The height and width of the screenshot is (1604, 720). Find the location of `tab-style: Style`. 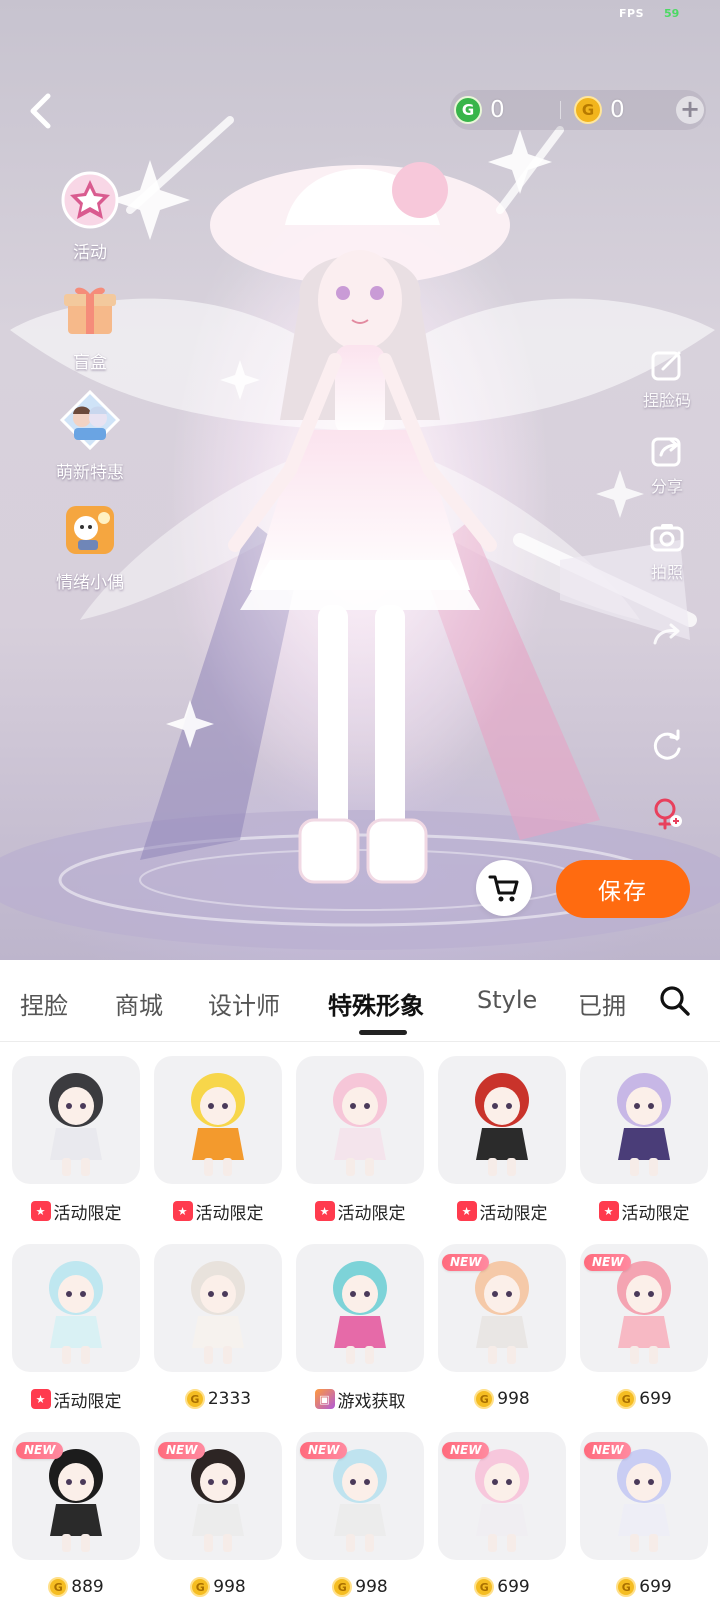

tab-style: Style is located at coordinates (507, 1000).